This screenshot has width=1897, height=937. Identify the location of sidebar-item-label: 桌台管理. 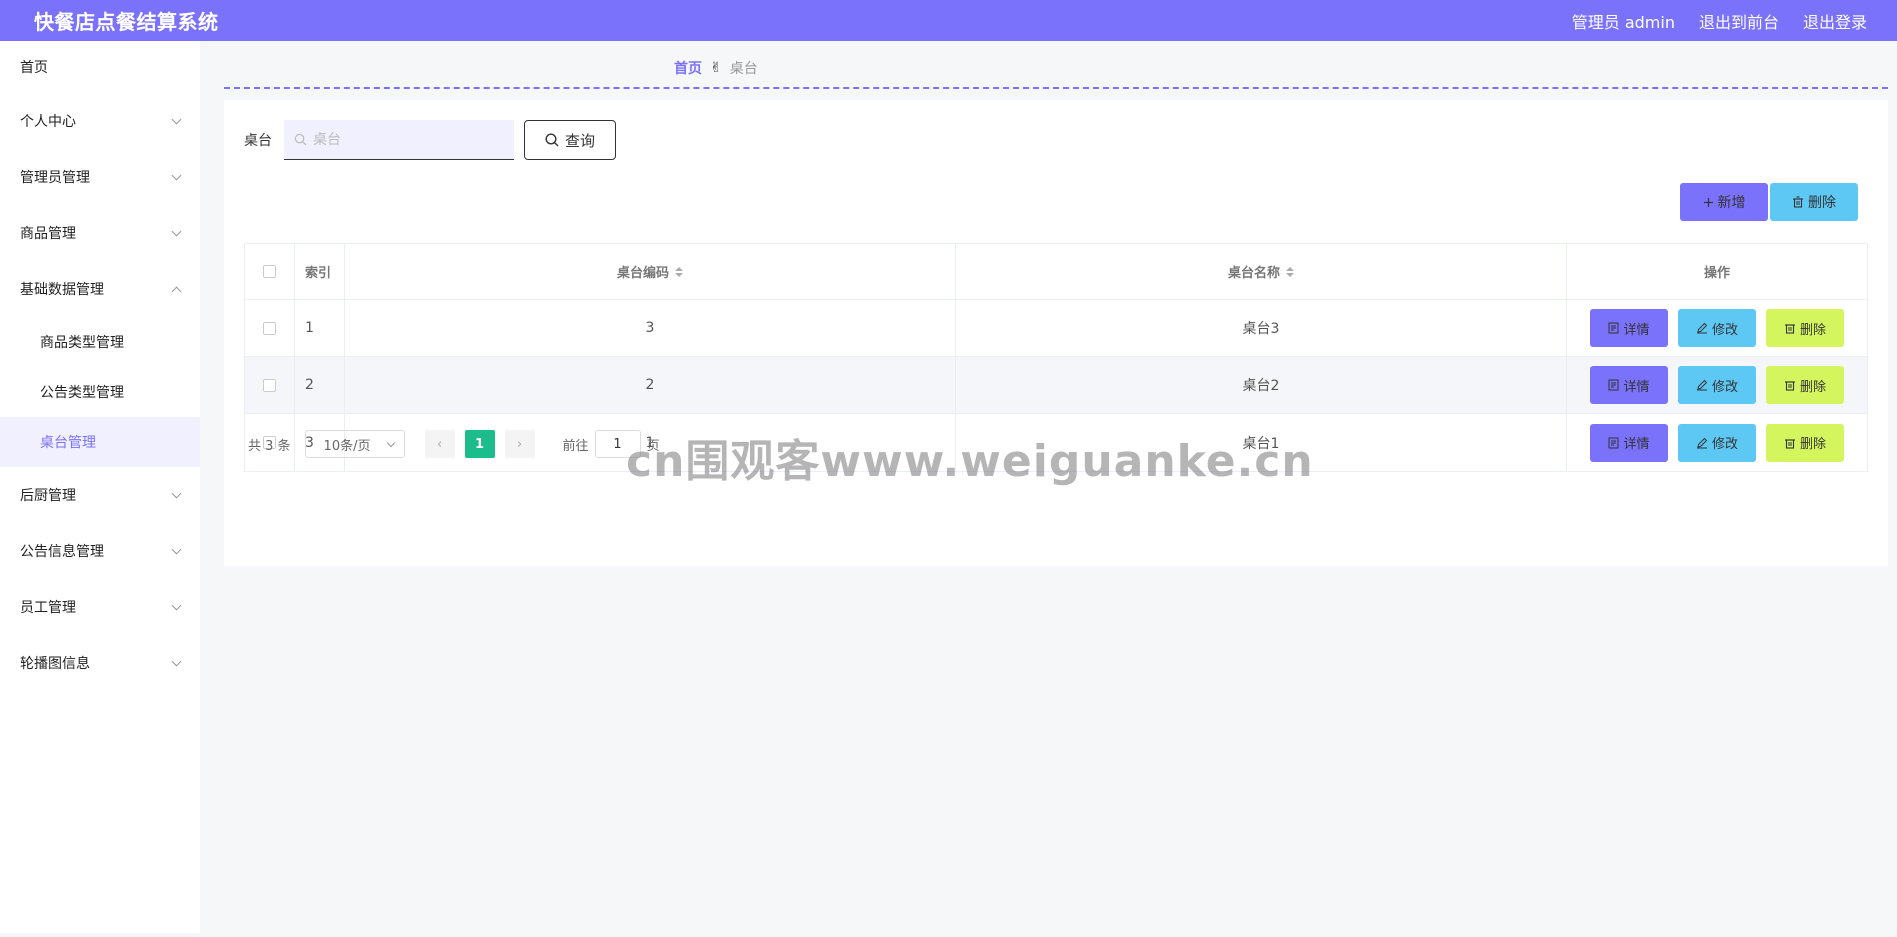
(68, 443).